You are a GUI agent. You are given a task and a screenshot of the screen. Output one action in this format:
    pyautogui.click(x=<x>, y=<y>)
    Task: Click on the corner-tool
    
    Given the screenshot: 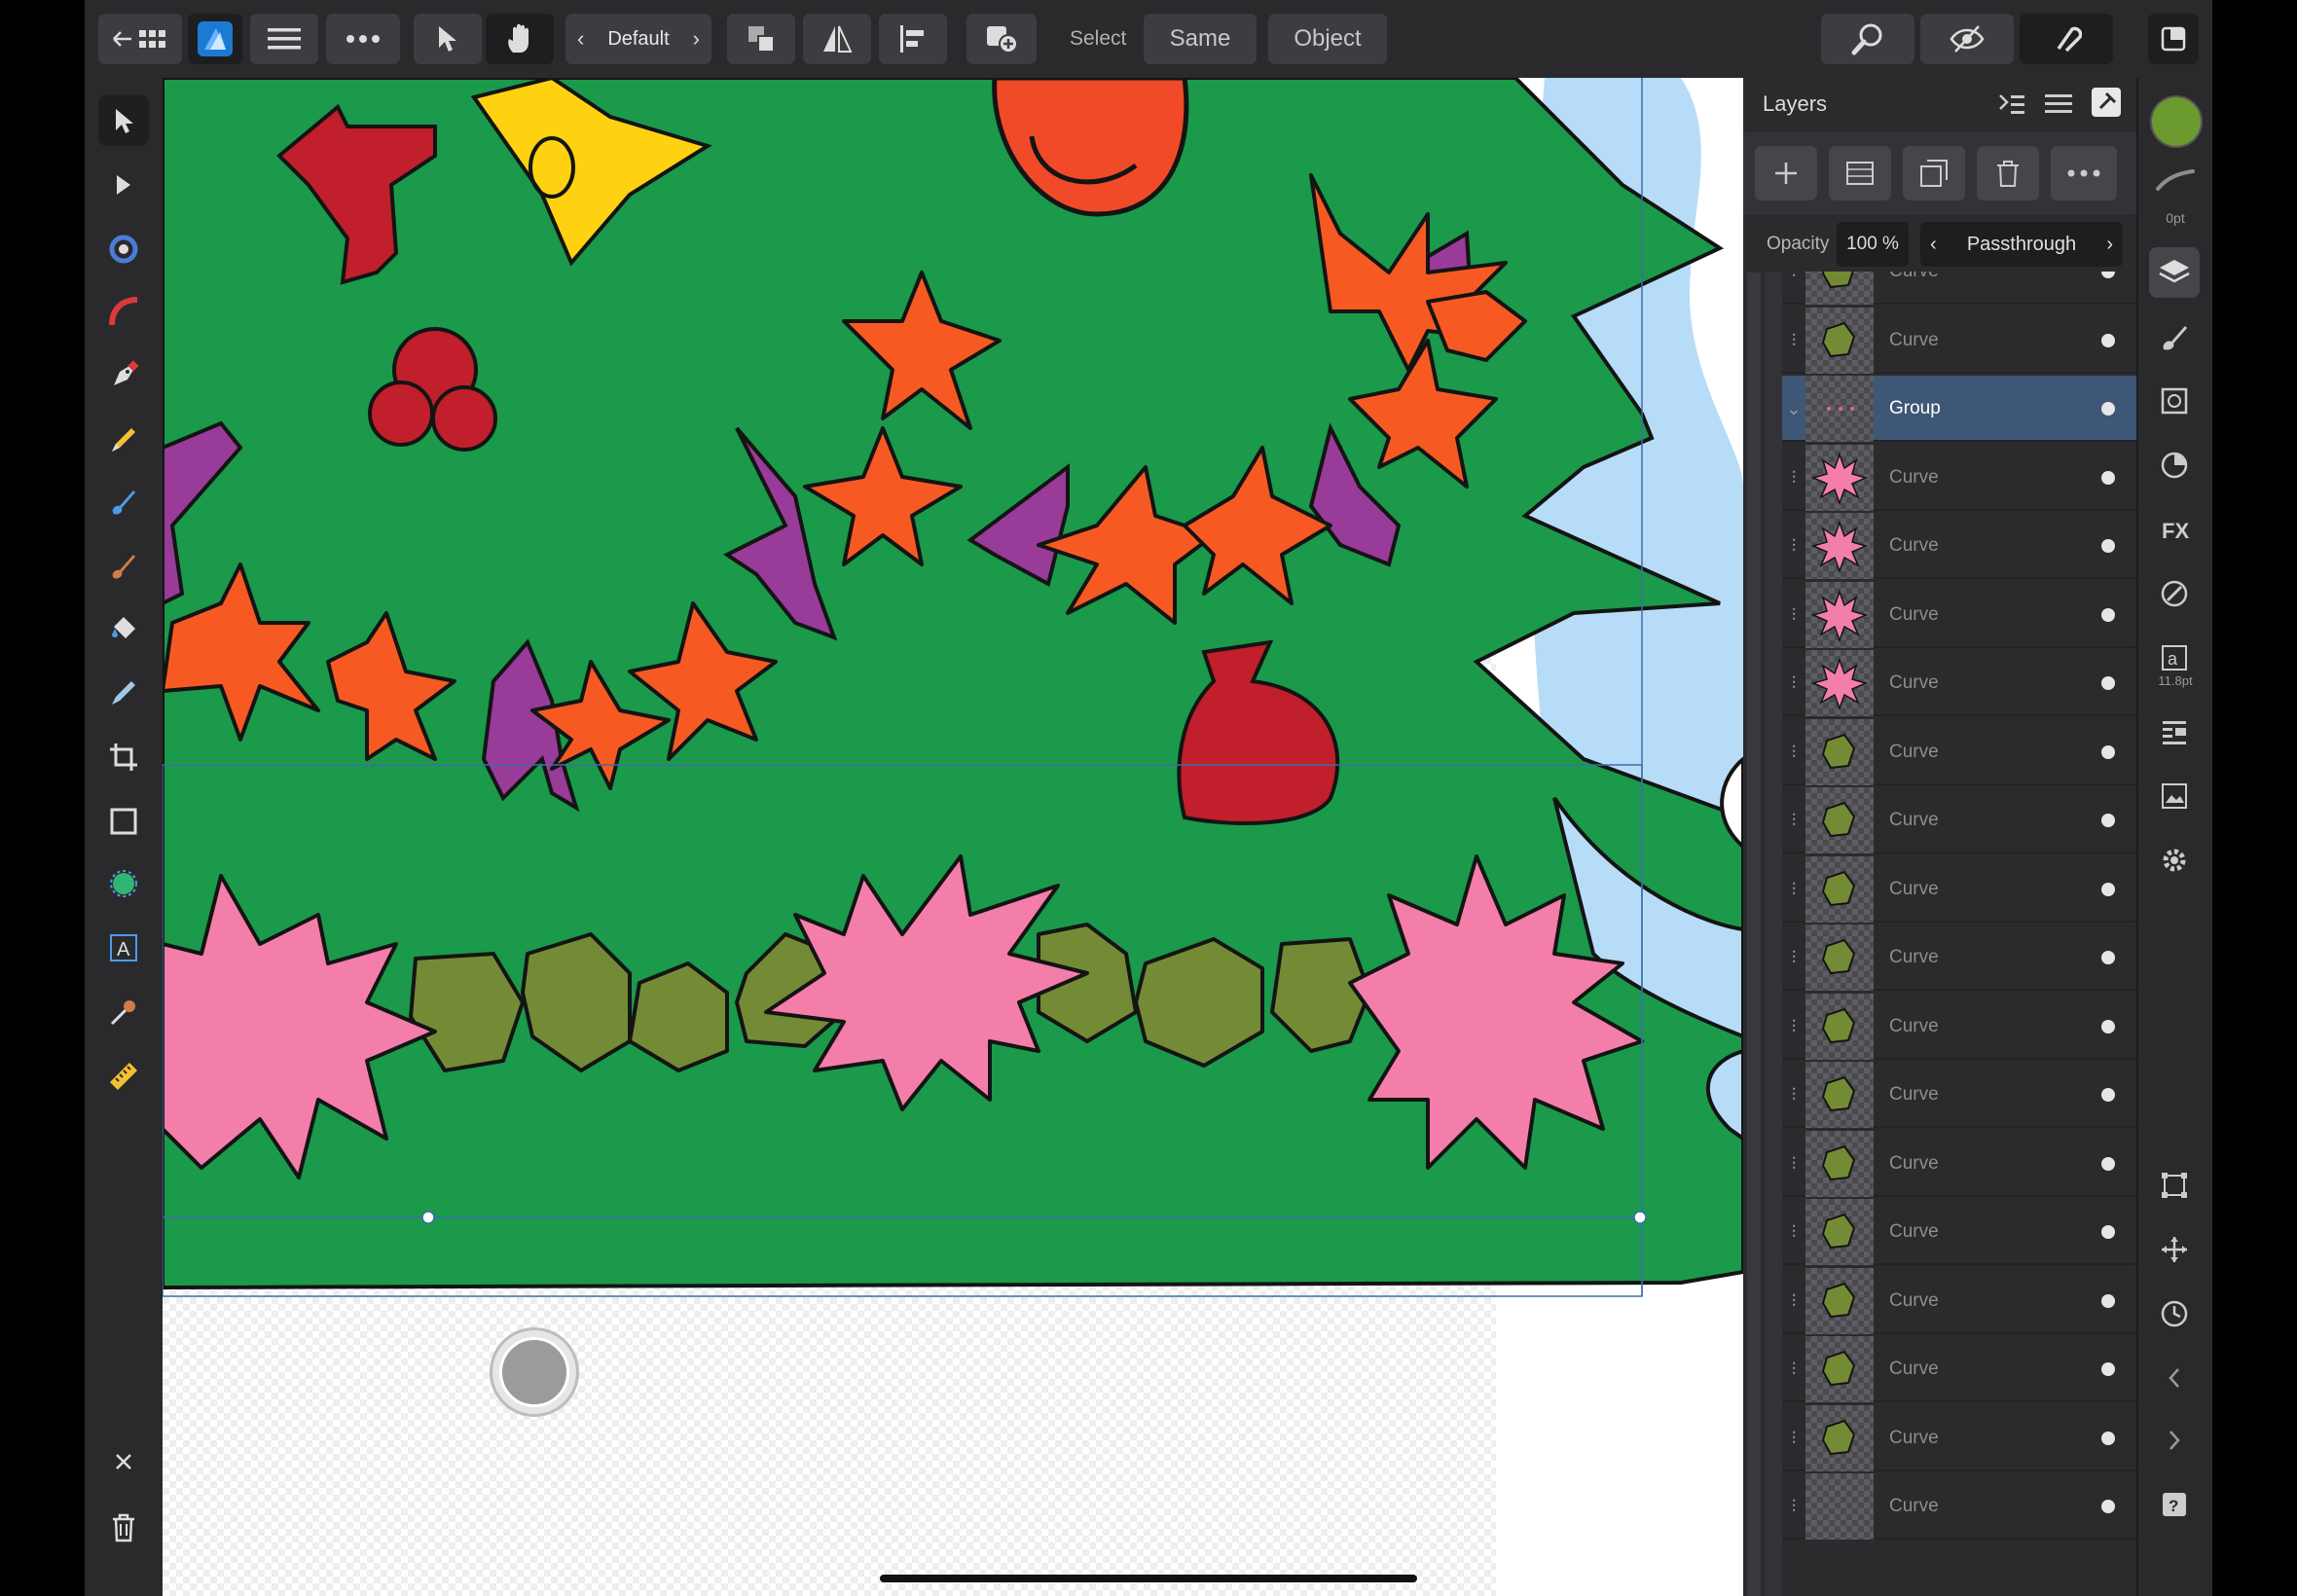 What is the action you would take?
    pyautogui.click(x=123, y=249)
    